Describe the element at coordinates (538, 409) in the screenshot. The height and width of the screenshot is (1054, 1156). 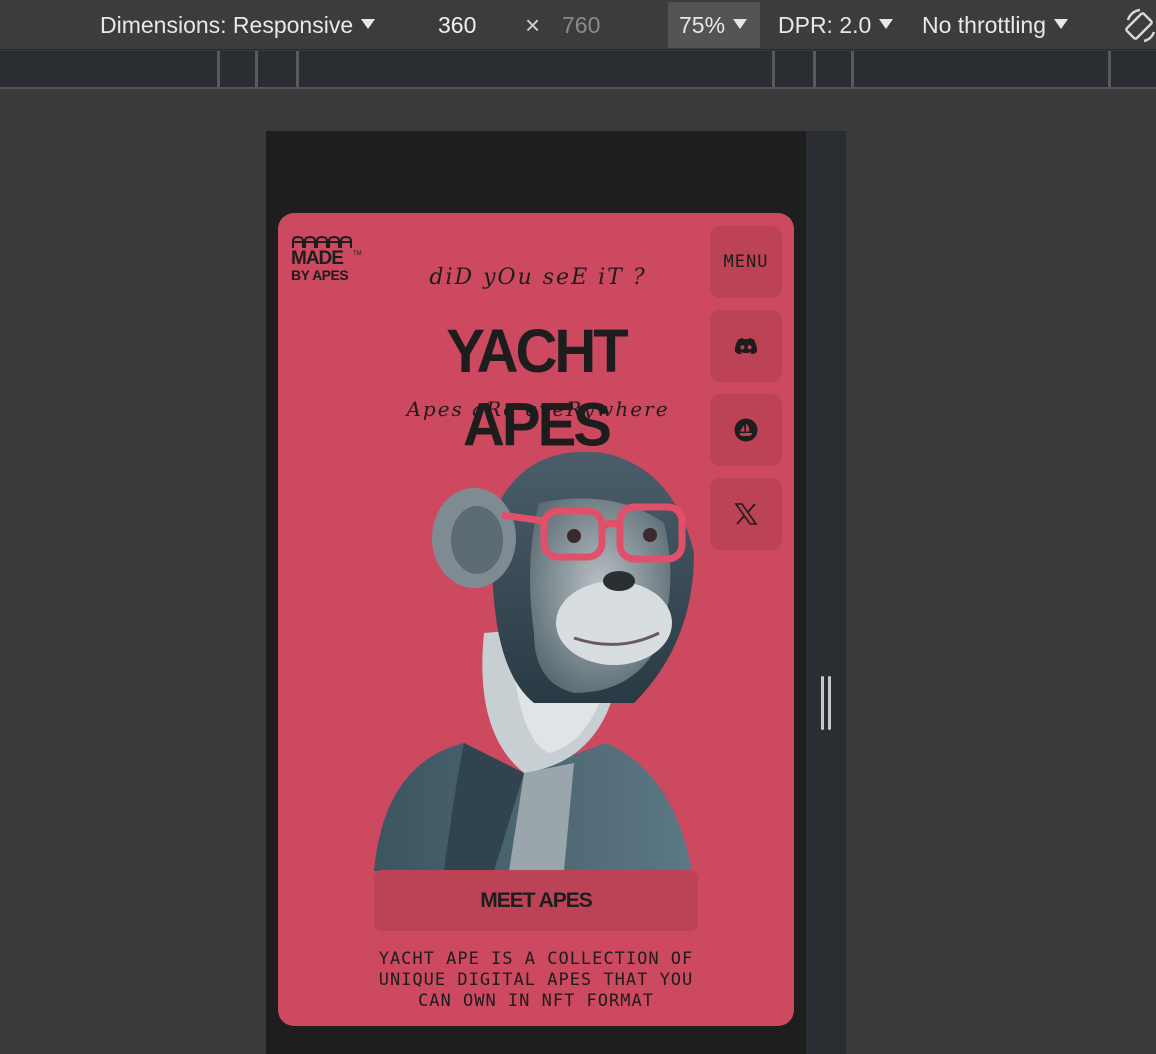
I see `subtitle: Apes aRe eveRywhere` at that location.